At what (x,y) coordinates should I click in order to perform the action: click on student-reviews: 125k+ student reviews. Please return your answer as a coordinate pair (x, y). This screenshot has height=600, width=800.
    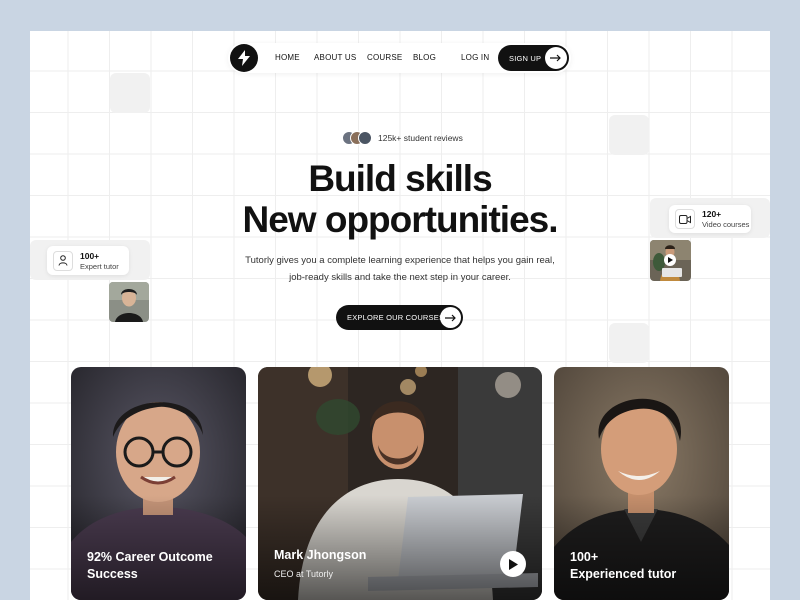
    Looking at the image, I should click on (402, 138).